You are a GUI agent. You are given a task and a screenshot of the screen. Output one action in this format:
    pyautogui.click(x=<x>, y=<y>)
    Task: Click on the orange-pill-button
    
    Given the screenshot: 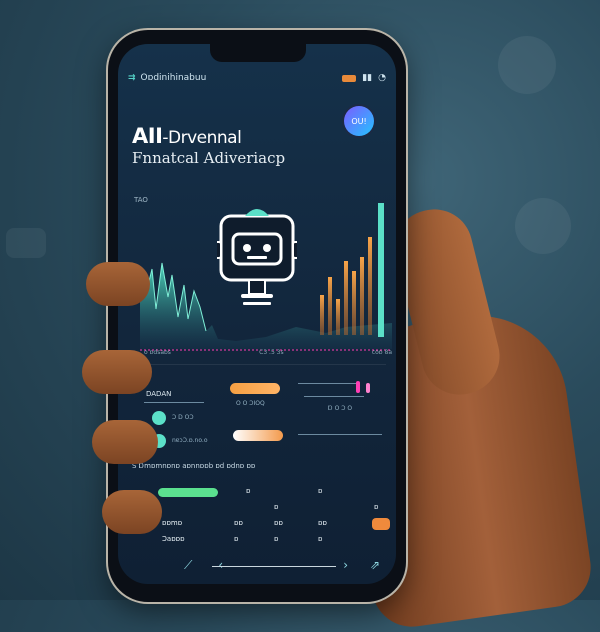 What is the action you would take?
    pyautogui.click(x=255, y=388)
    